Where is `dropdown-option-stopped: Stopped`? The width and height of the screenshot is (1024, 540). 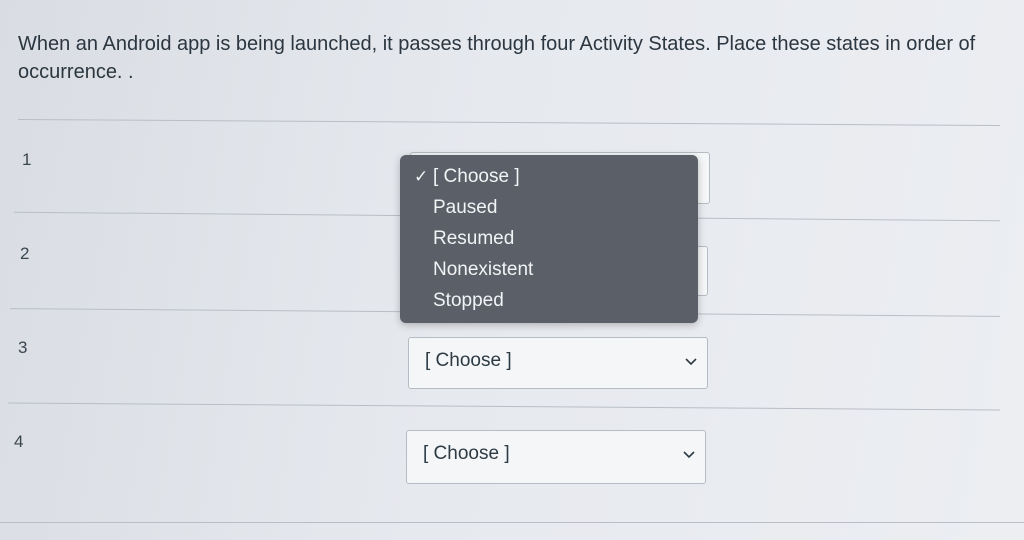 dropdown-option-stopped: Stopped is located at coordinates (549, 302).